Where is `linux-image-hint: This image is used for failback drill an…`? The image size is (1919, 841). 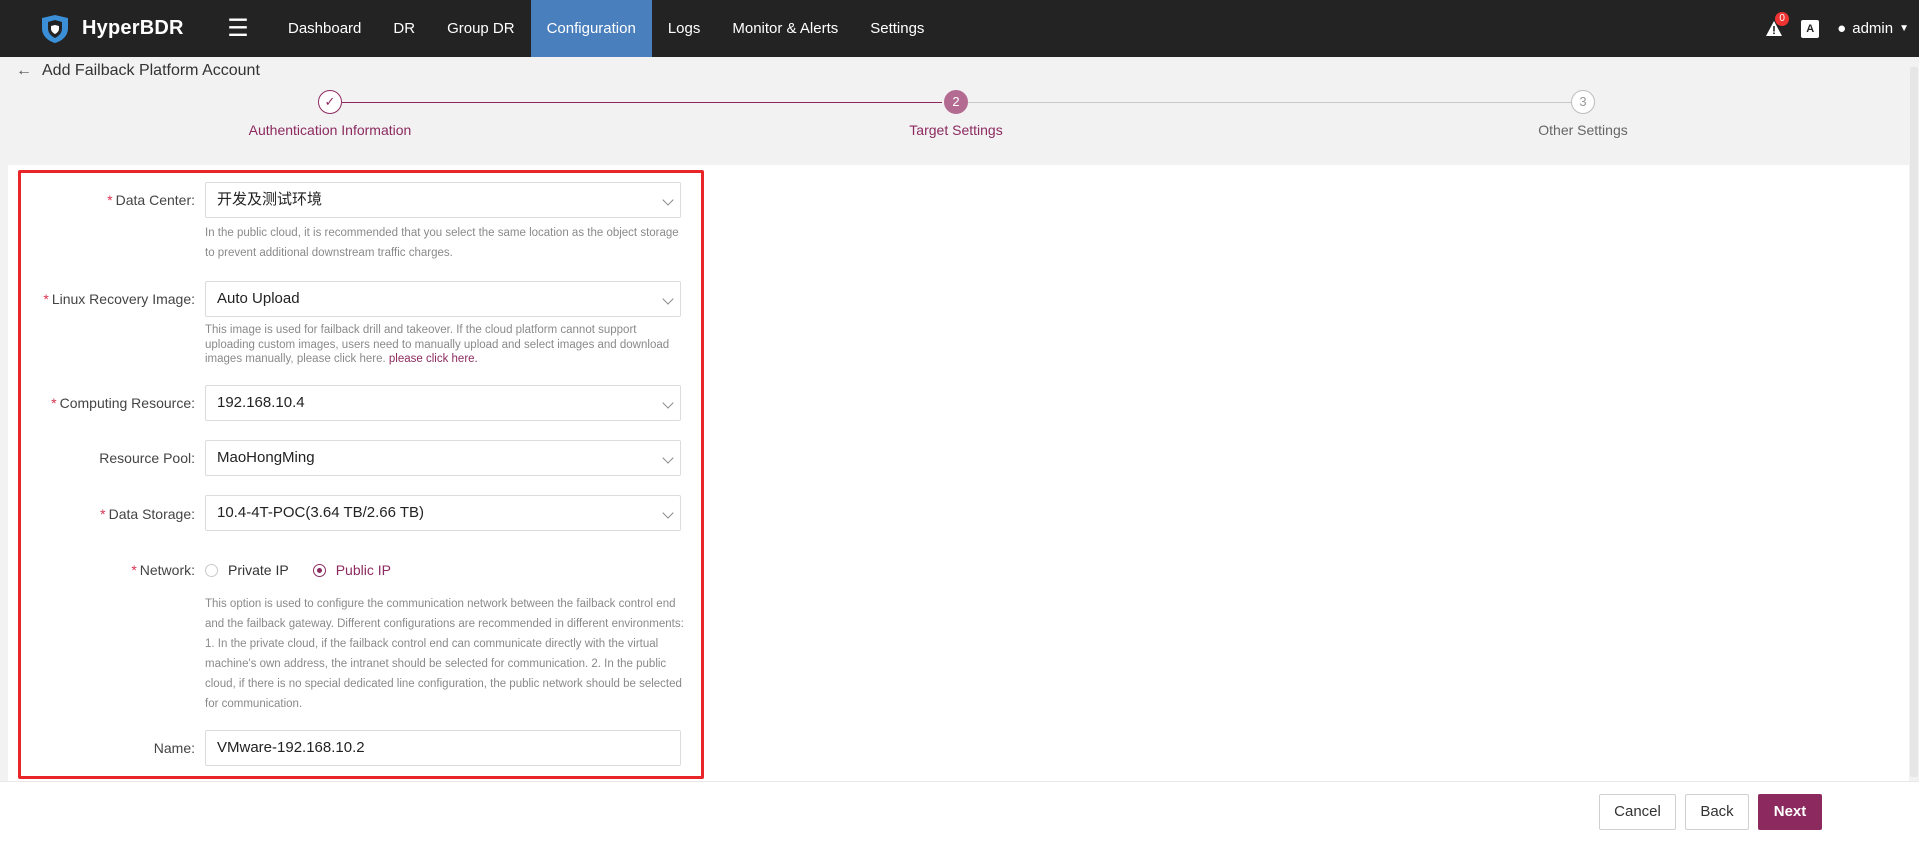
linux-image-hint: This image is used for failback drill an… is located at coordinates (437, 344).